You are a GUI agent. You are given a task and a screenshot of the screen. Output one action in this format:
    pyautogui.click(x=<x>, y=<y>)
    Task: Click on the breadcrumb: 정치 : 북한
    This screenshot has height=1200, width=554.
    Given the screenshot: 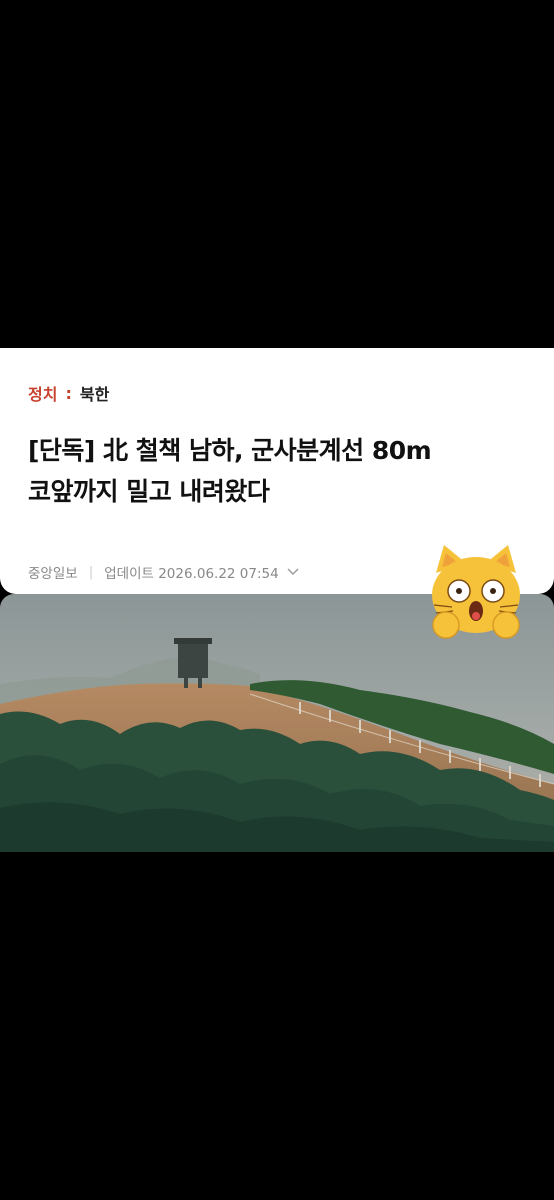 What is the action you would take?
    pyautogui.click(x=68, y=393)
    